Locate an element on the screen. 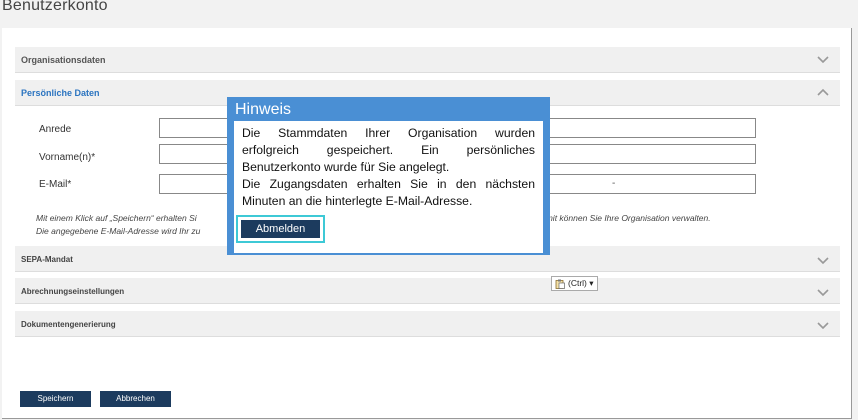  clipboard-icon is located at coordinates (560, 284).